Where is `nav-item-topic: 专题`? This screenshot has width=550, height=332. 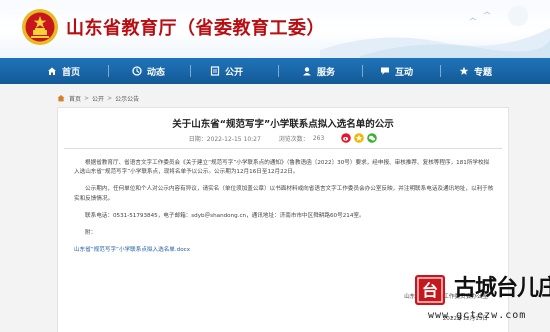
nav-item-topic: 专题 is located at coordinates (475, 71).